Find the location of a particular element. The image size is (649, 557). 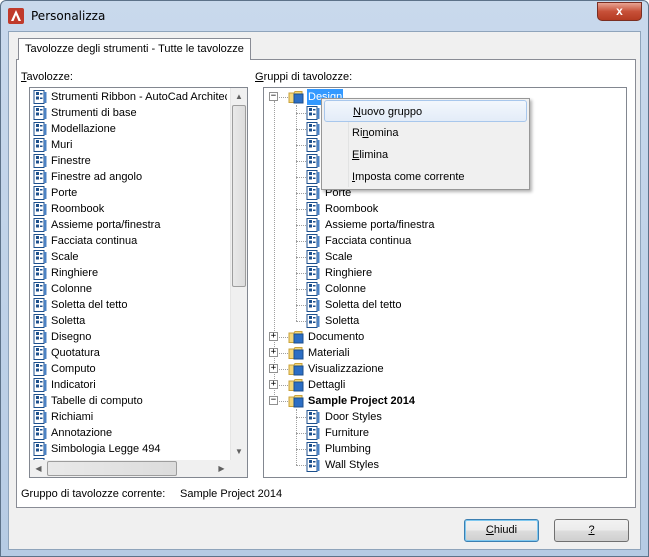

tree-node-palette: Scale is located at coordinates (339, 257).